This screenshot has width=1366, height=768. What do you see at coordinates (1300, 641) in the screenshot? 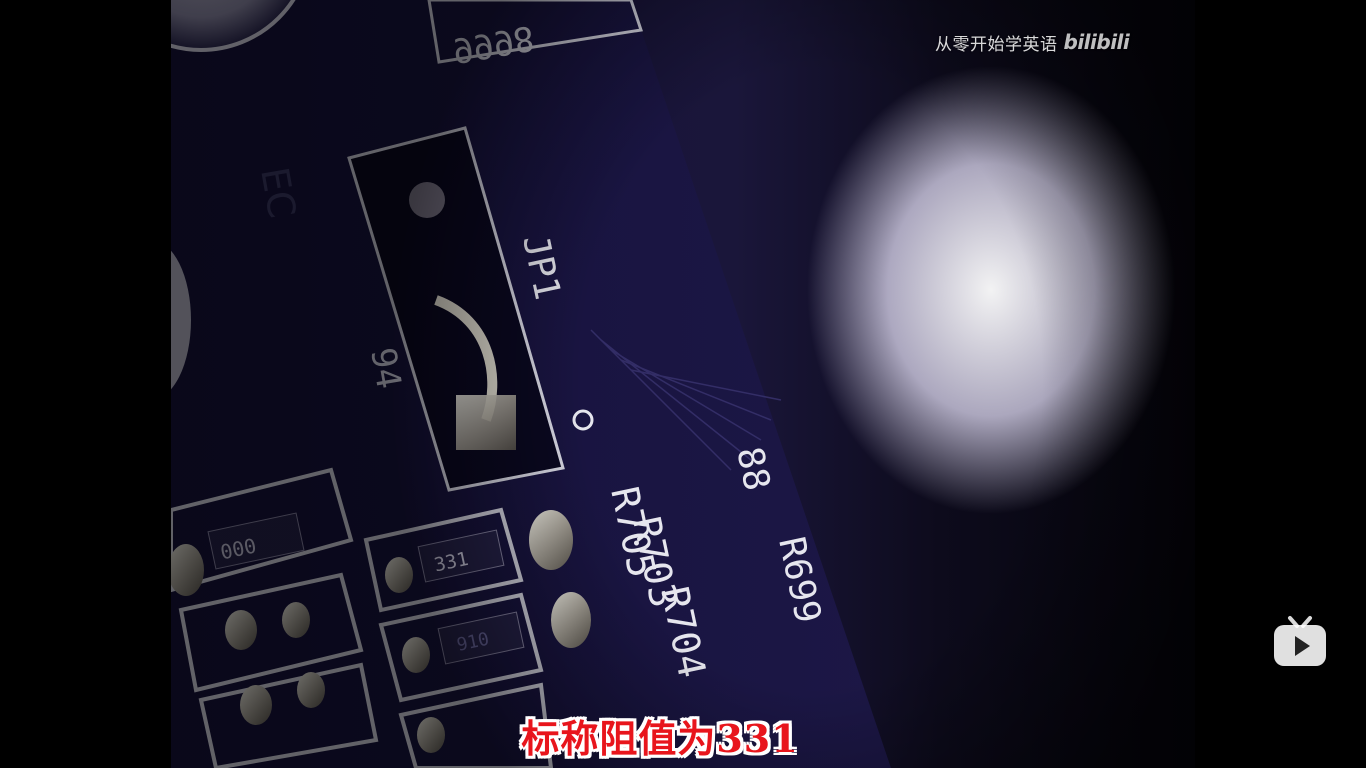
I see `bilibili-tv-icon` at bounding box center [1300, 641].